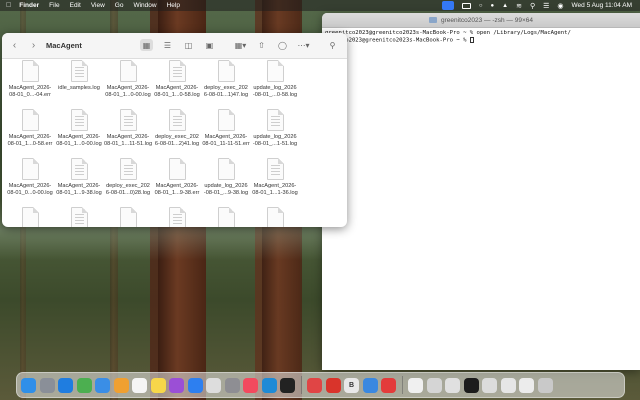  Describe the element at coordinates (333, 385) in the screenshot. I see `design-app-icon` at that location.